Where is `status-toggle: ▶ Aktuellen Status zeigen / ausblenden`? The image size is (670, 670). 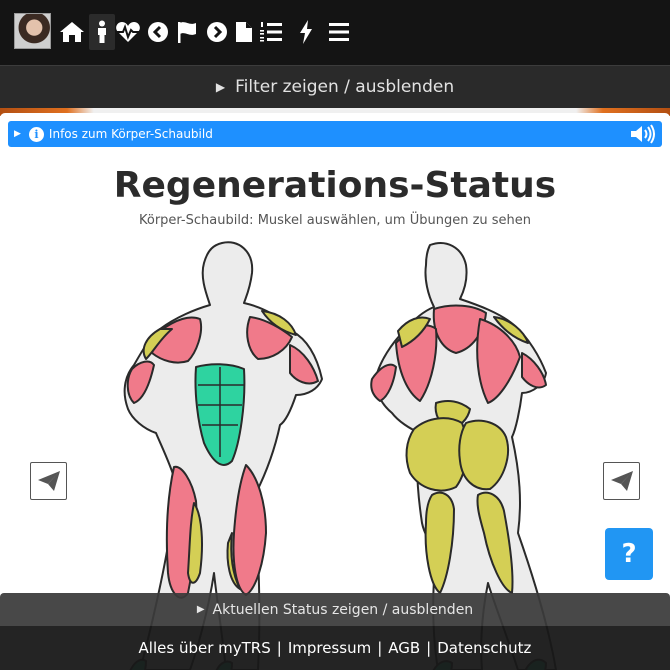
status-toggle: ▶ Aktuellen Status zeigen / ausblenden is located at coordinates (335, 609).